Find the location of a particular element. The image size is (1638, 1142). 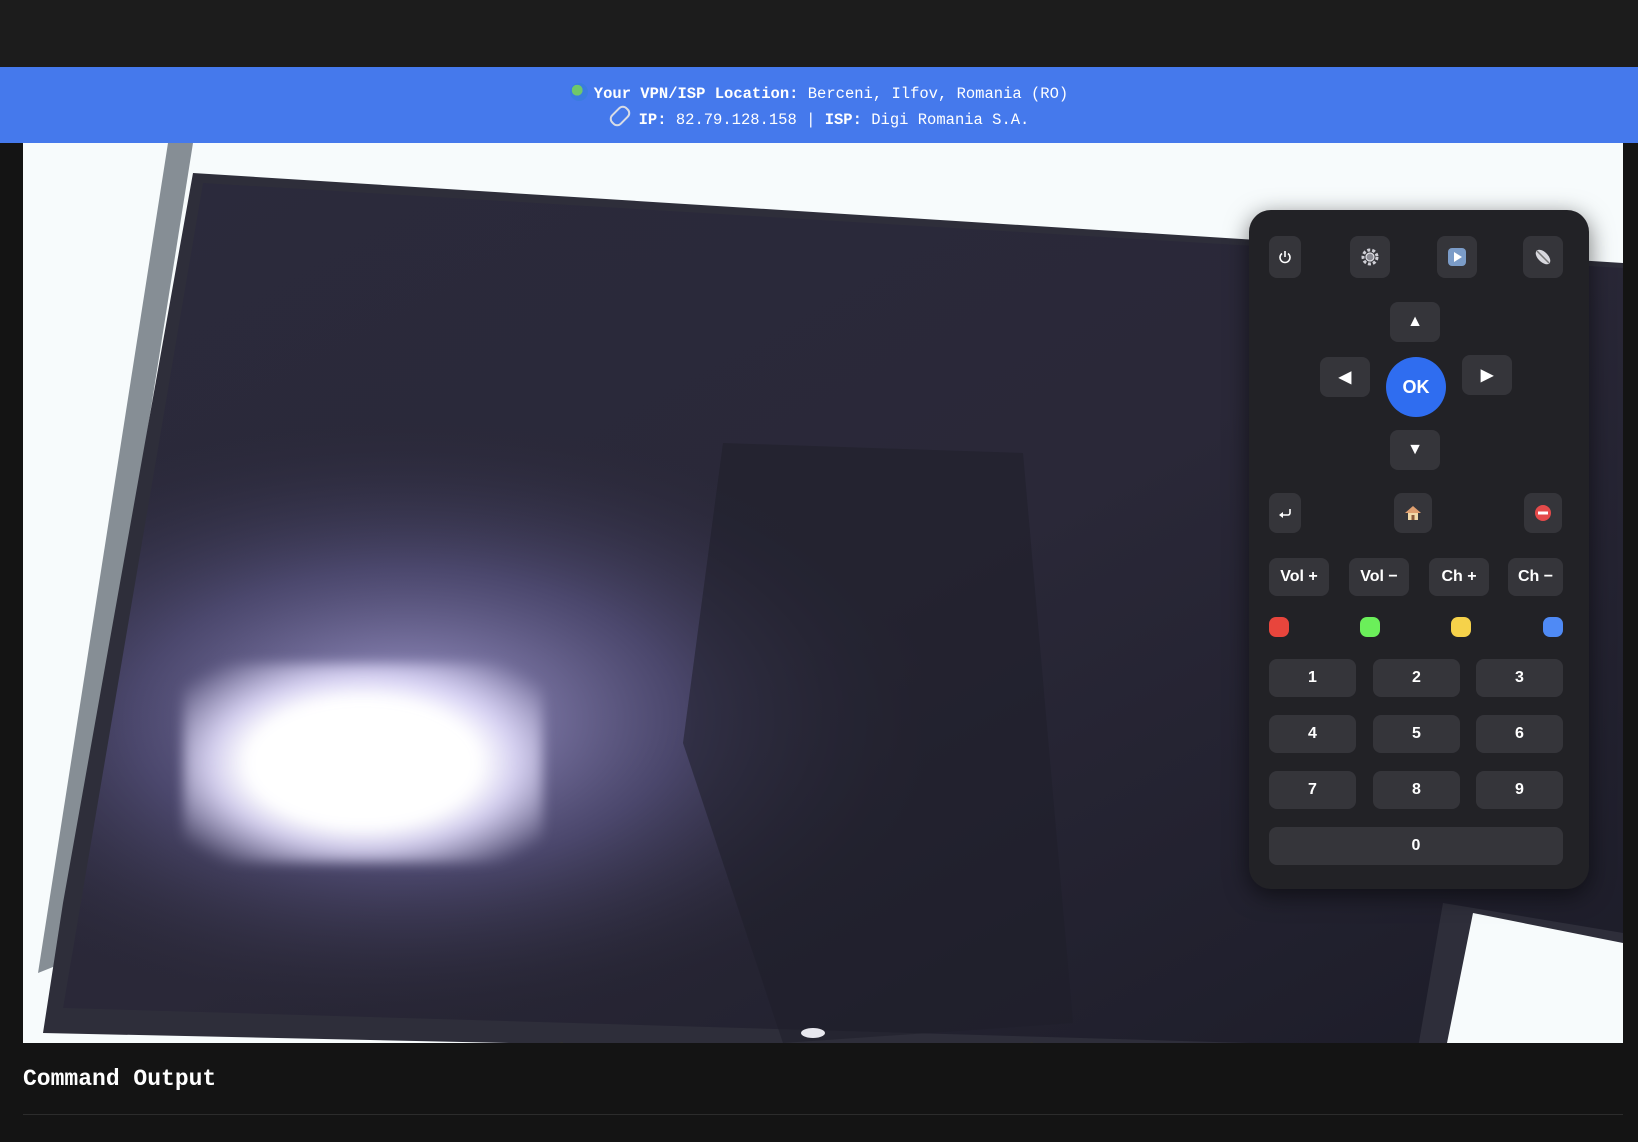

digit-3-button: 3 is located at coordinates (1519, 678).